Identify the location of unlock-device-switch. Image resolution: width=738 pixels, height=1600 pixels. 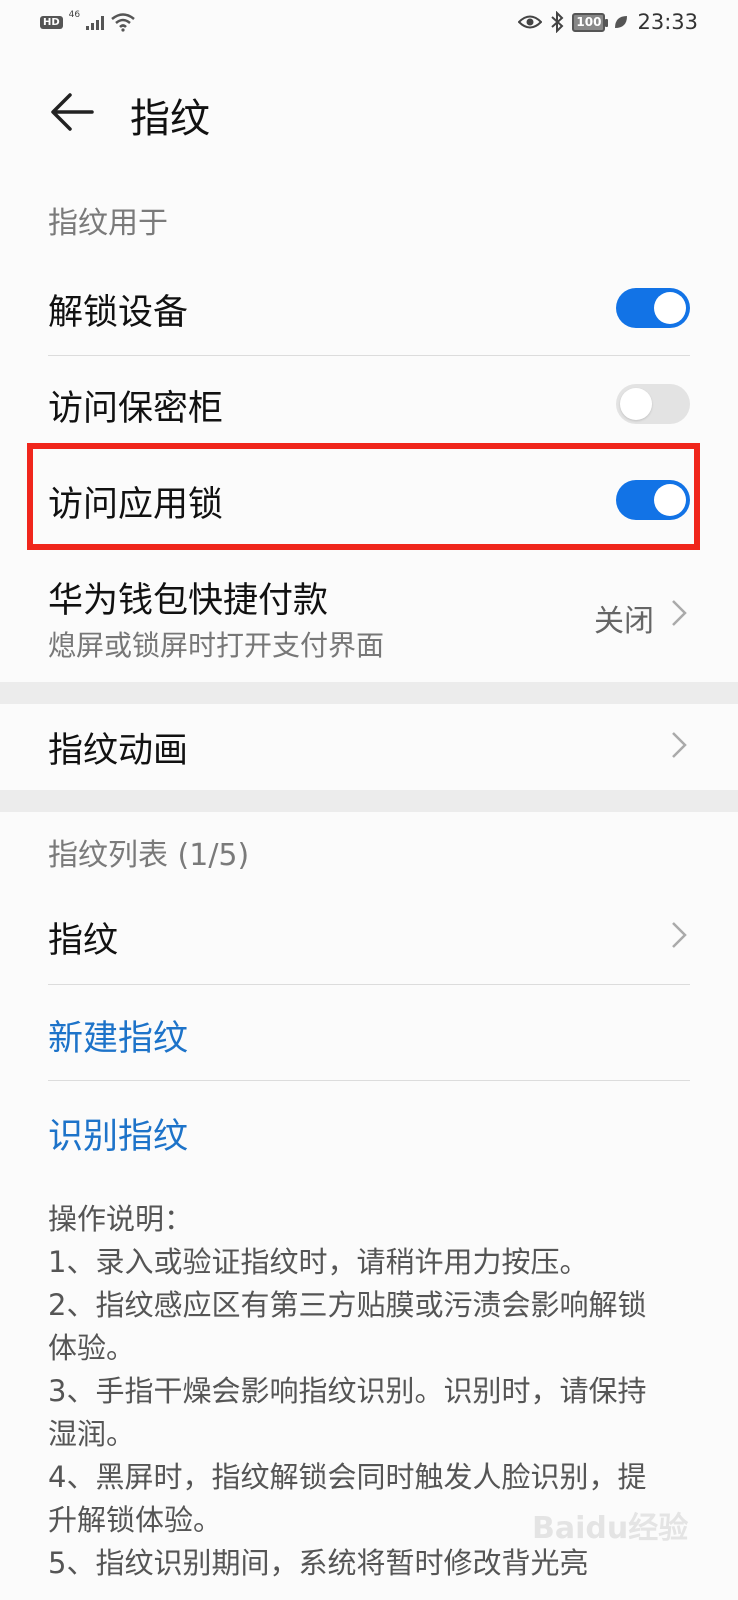
(653, 308).